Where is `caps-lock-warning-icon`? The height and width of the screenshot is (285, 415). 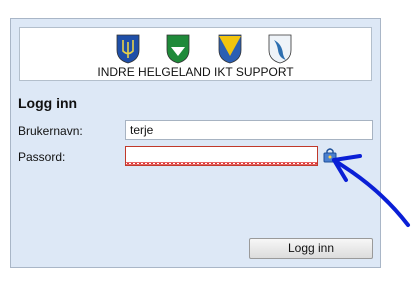 caps-lock-warning-icon is located at coordinates (330, 155).